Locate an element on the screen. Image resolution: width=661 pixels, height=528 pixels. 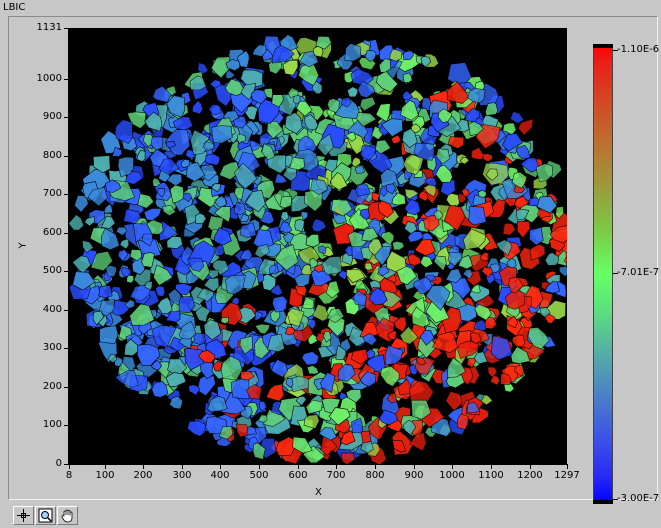
x-tick-label: 300 is located at coordinates (182, 475).